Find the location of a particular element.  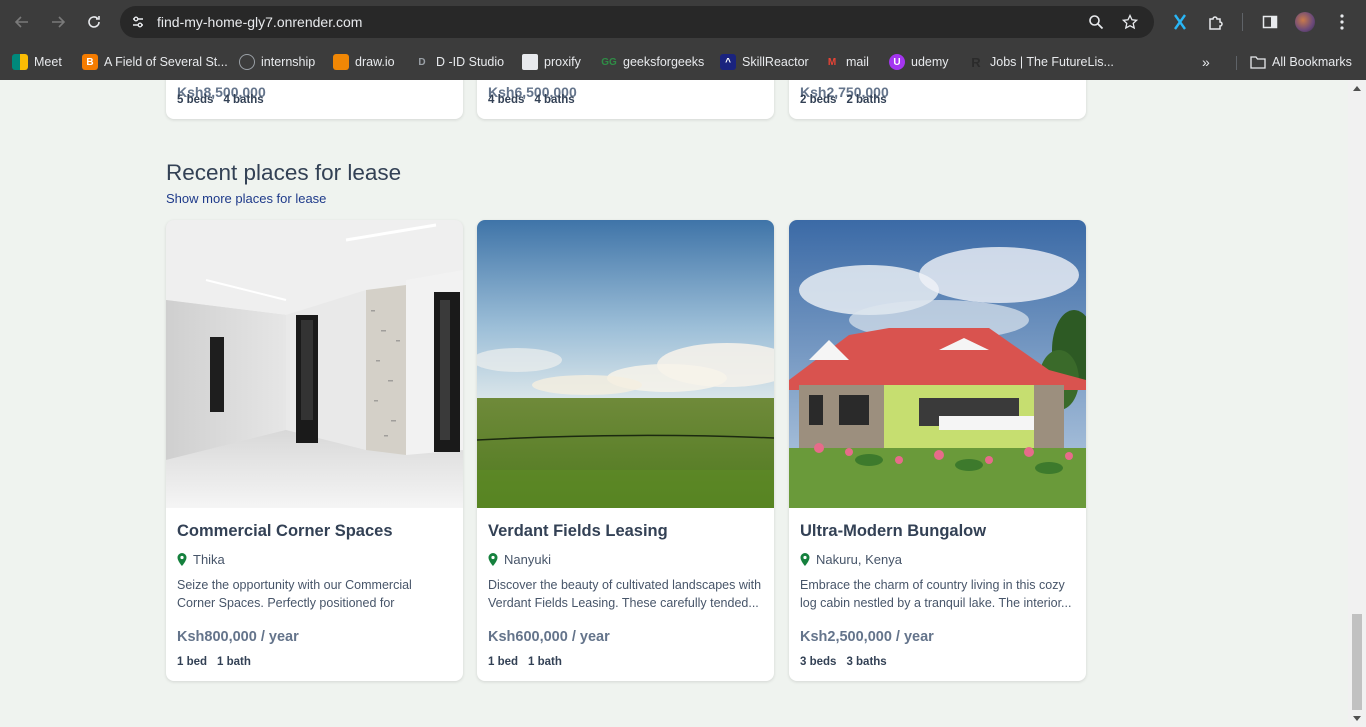

all-bookmarks-button: All Bookmarks is located at coordinates (1301, 62).